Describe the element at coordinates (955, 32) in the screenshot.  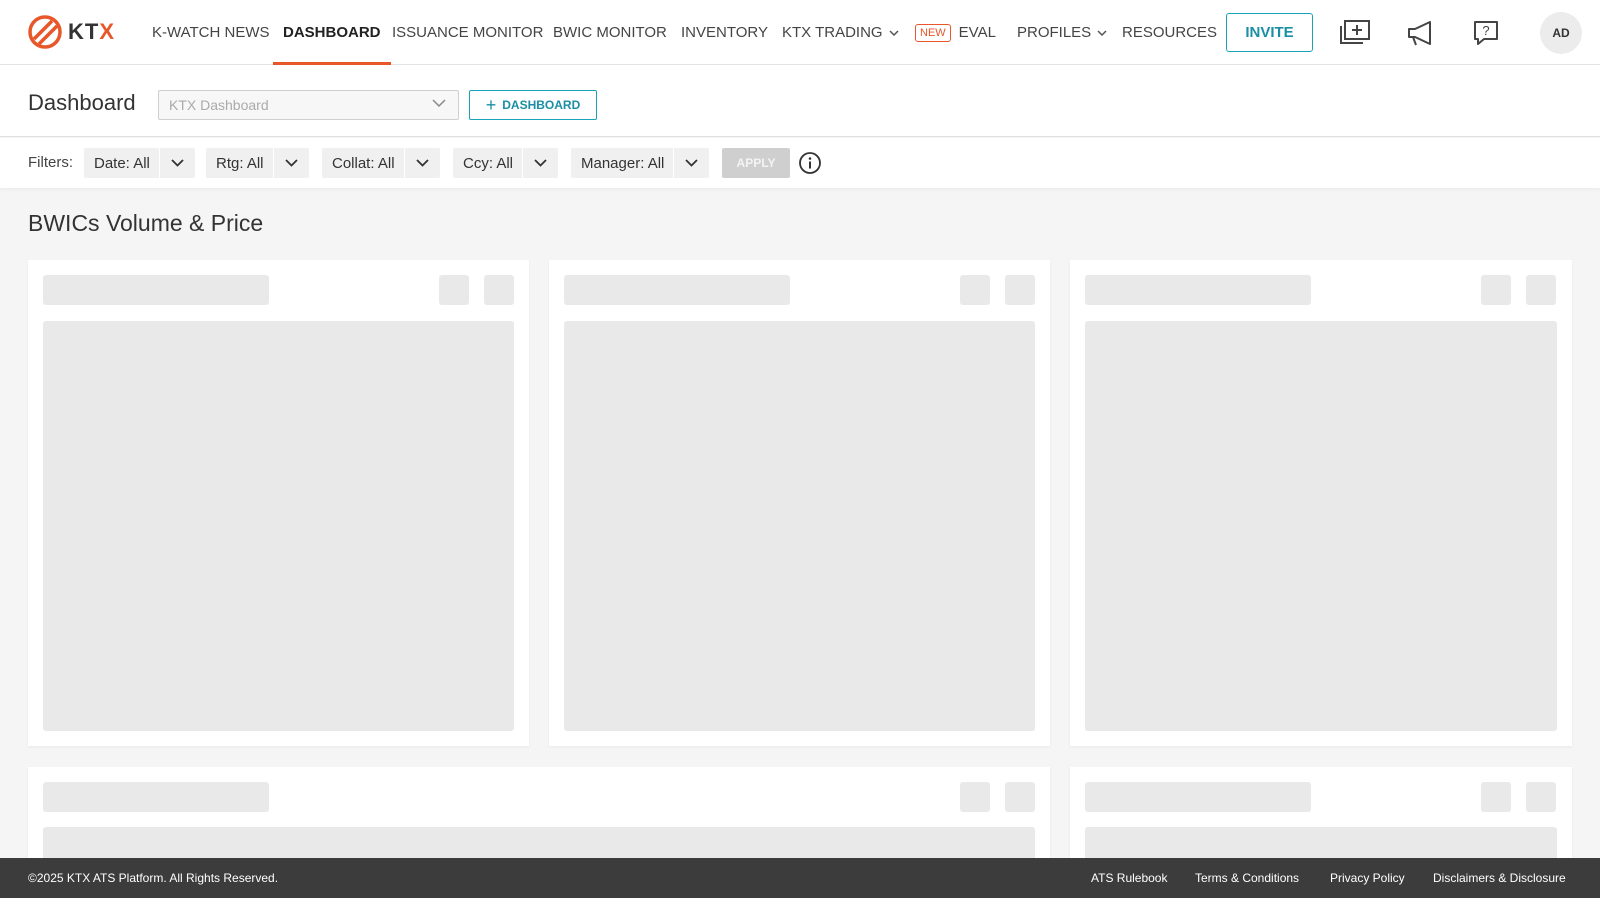
I see `nav-eval: NEW EVAL` at that location.